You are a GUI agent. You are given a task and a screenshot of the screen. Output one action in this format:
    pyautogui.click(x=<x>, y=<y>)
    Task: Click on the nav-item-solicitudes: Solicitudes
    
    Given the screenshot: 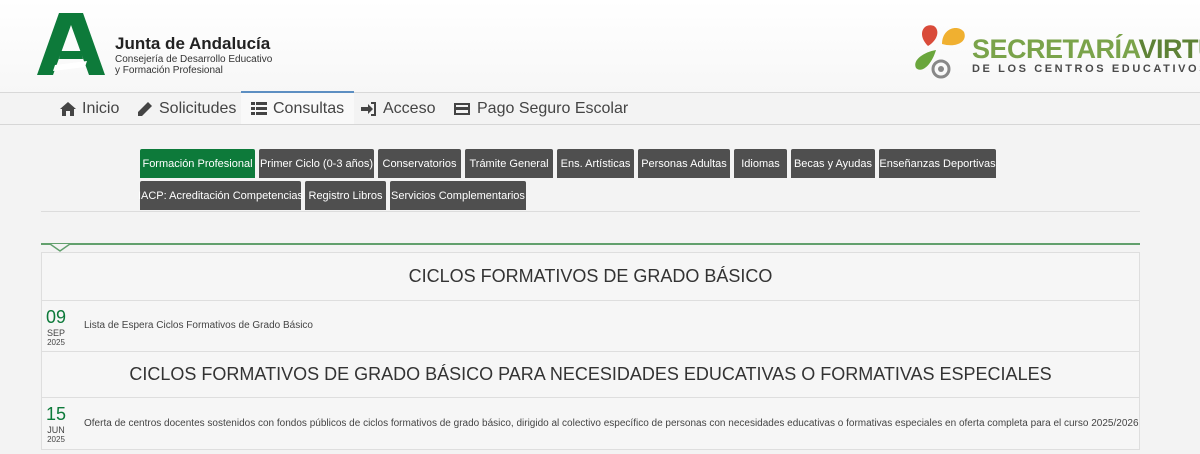 What is the action you would take?
    pyautogui.click(x=186, y=108)
    